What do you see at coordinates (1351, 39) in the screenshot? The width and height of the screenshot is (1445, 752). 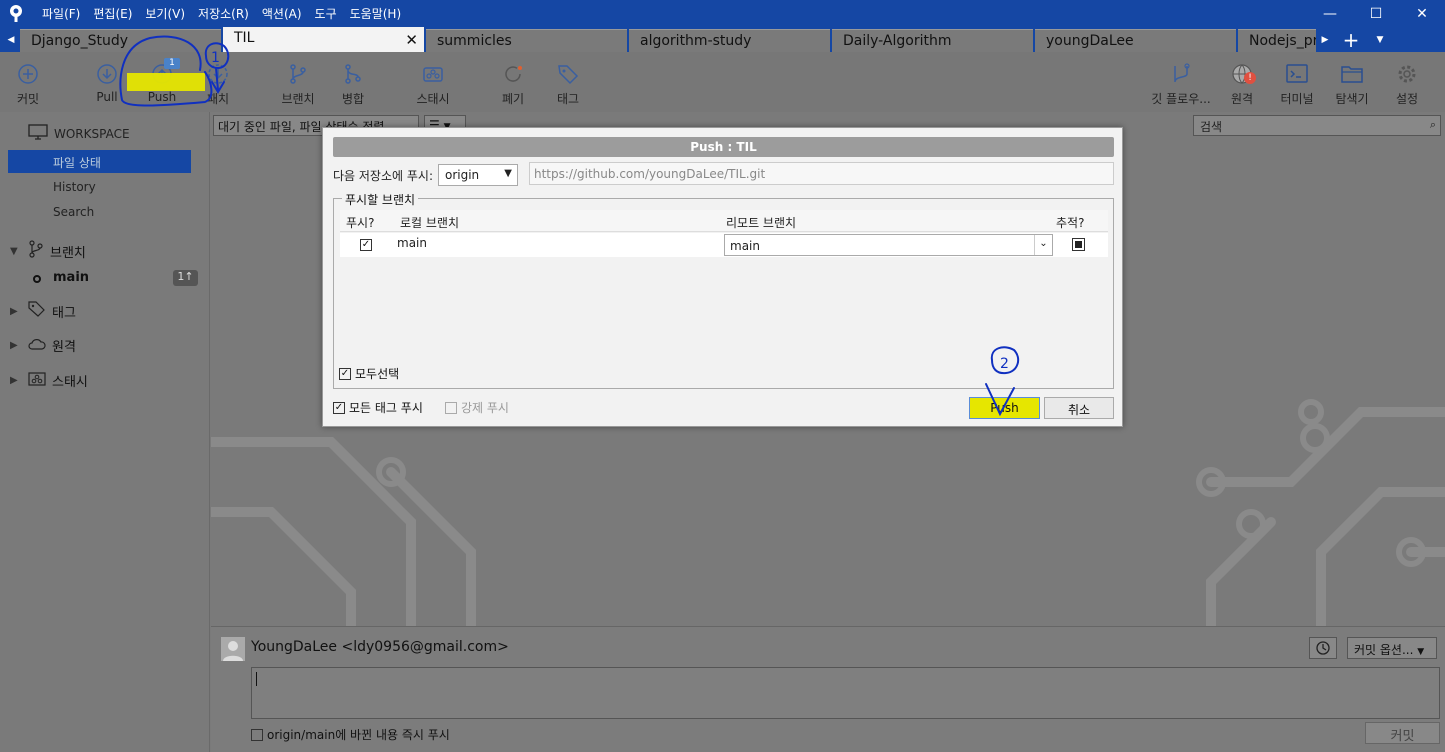 I see `add-tab-icon: +` at bounding box center [1351, 39].